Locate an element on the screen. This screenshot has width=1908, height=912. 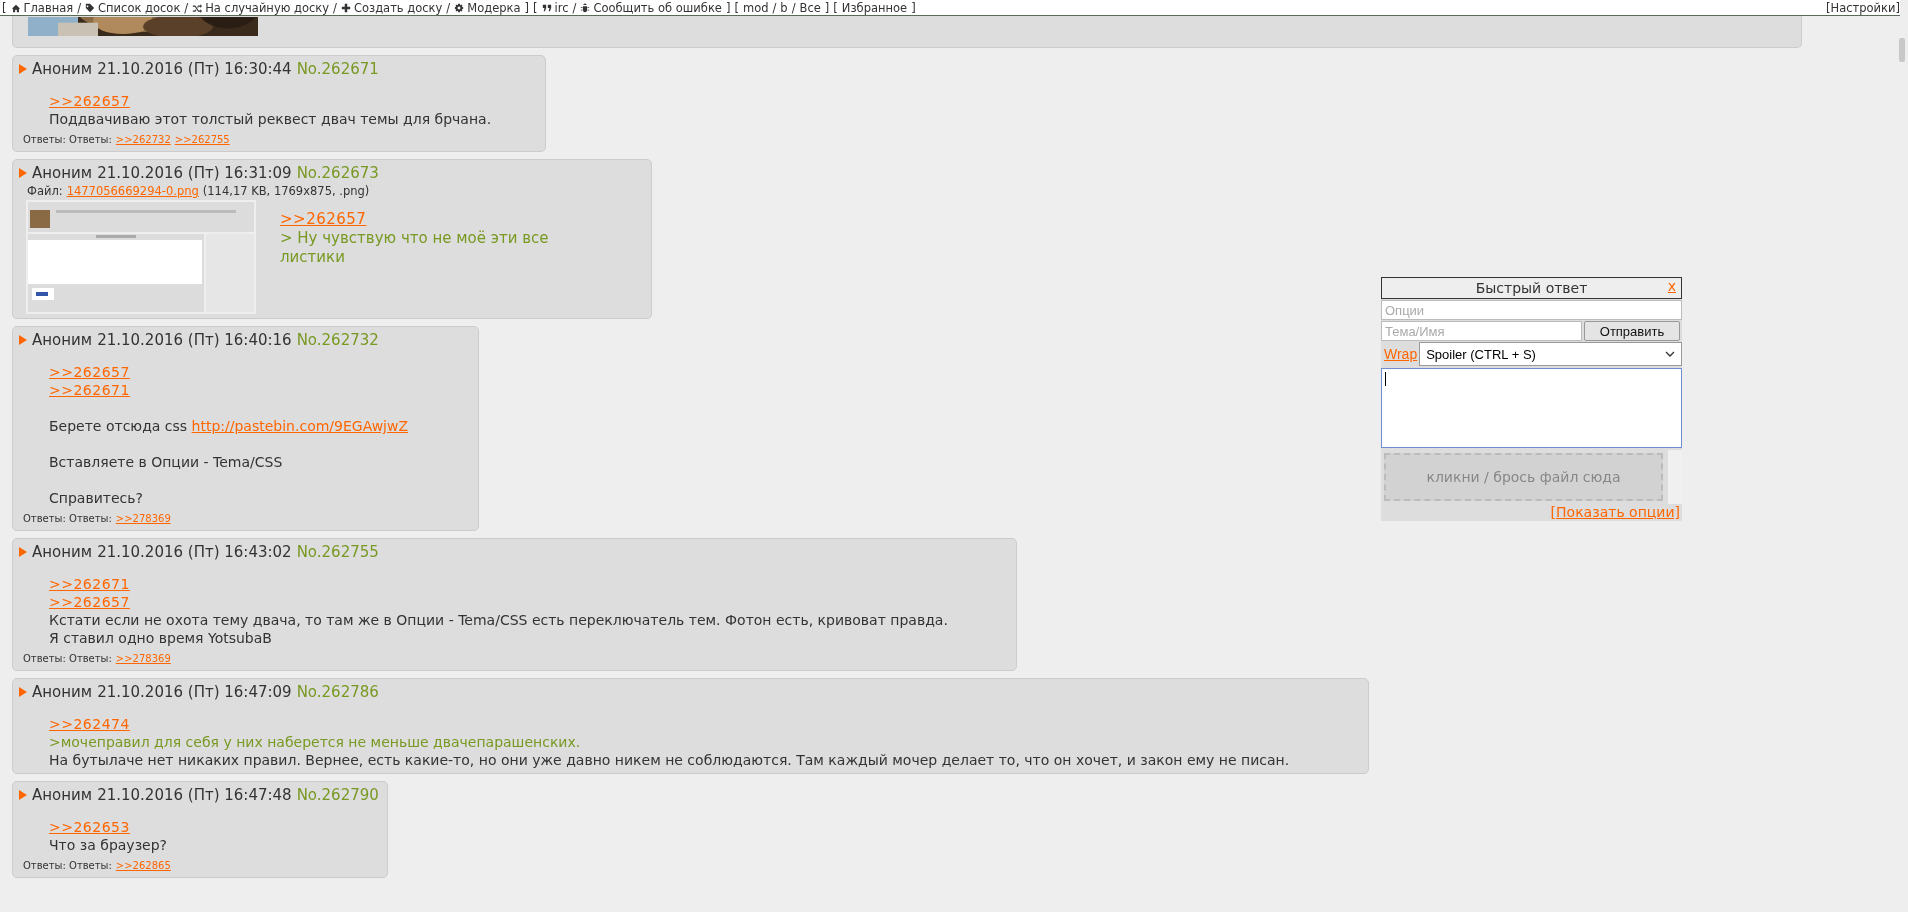
quick-reply-title: Быстрый ответ is located at coordinates (1531, 288).